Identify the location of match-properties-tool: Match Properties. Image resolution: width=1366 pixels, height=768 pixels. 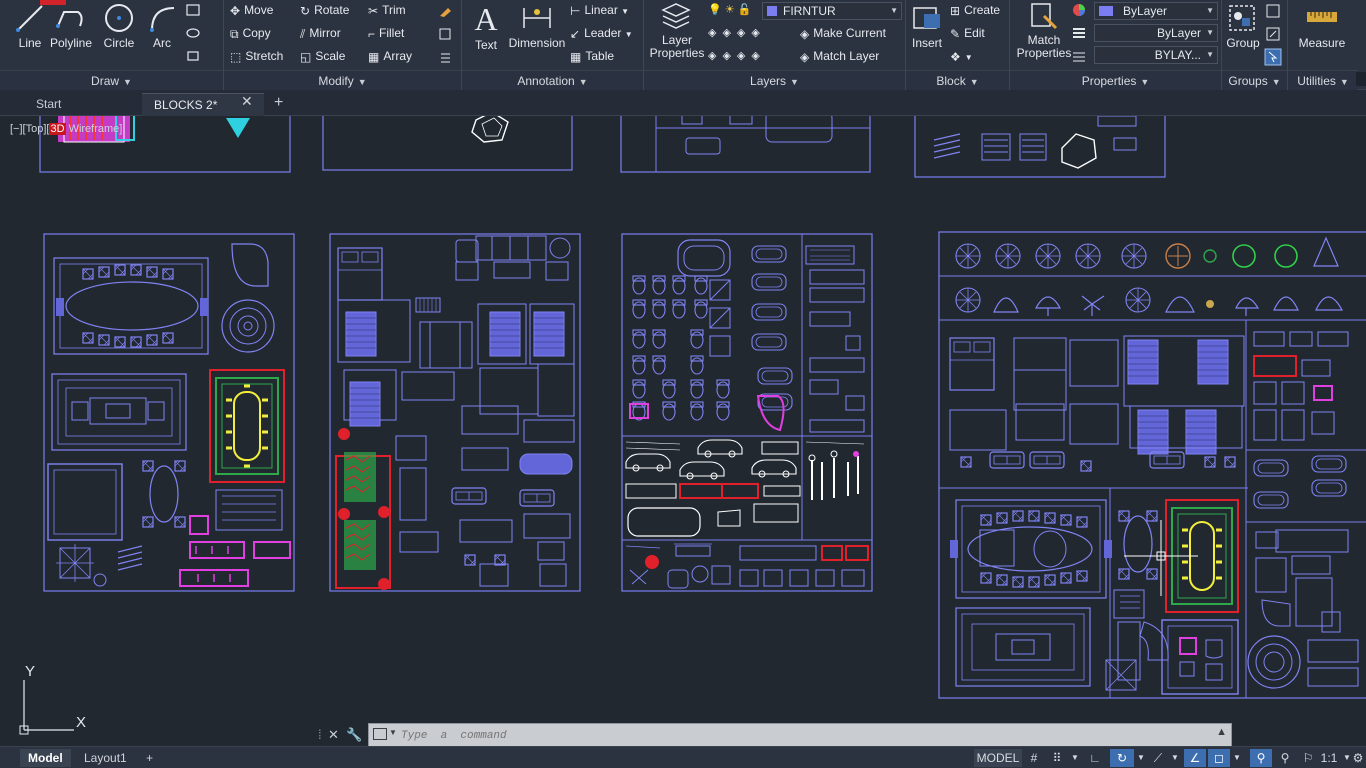
(1043, 31).